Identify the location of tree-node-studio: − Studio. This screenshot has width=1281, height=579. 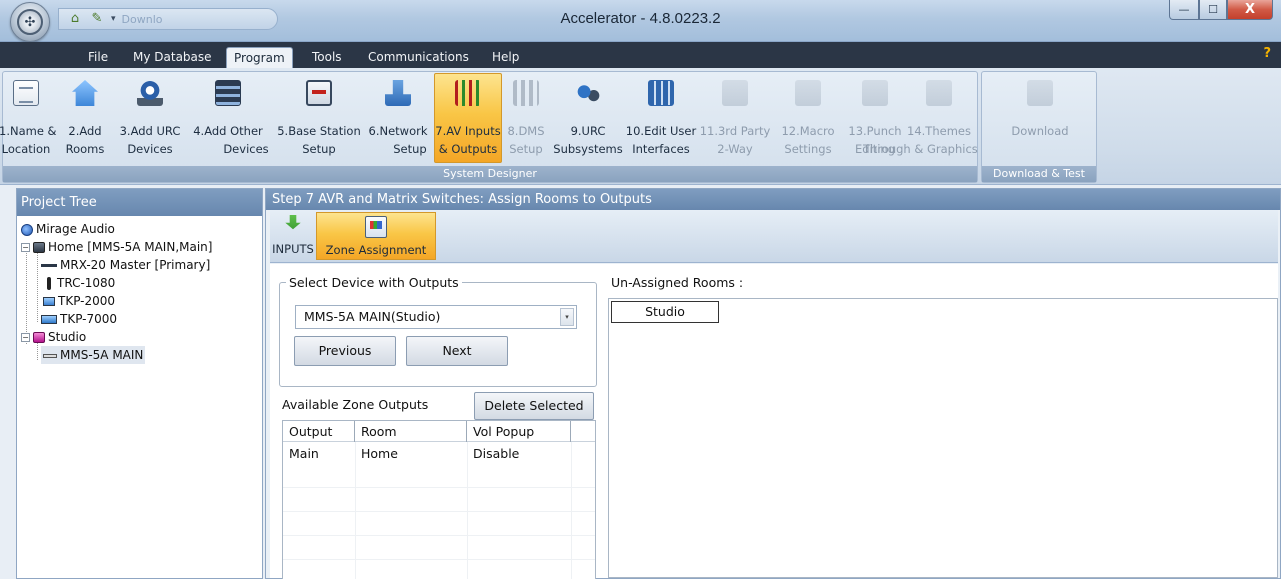
(53, 337).